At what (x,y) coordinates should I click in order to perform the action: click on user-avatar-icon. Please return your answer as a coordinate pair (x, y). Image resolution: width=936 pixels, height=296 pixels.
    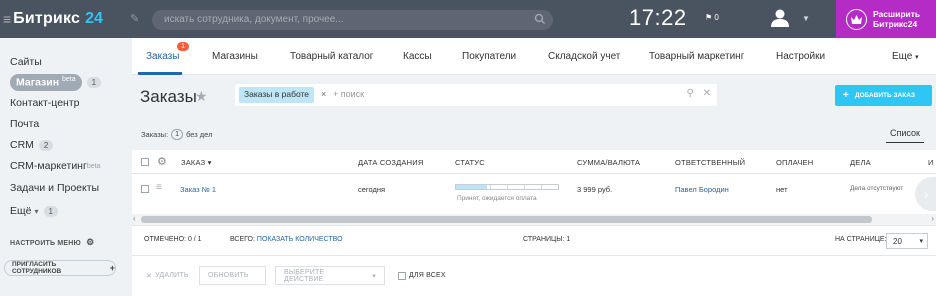
    Looking at the image, I should click on (780, 18).